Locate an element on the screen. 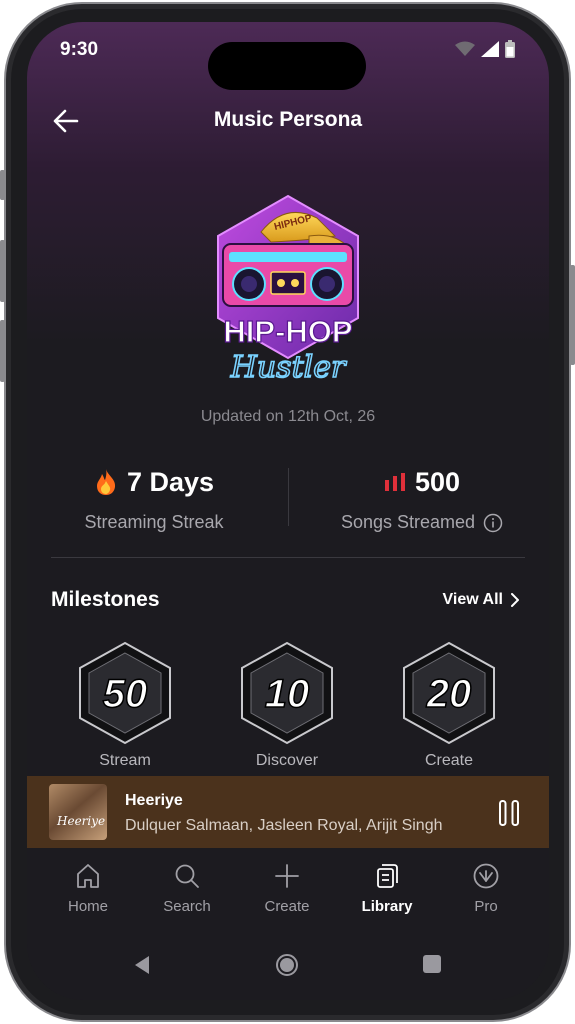  tab-pro: Pro is located at coordinates (486, 888).